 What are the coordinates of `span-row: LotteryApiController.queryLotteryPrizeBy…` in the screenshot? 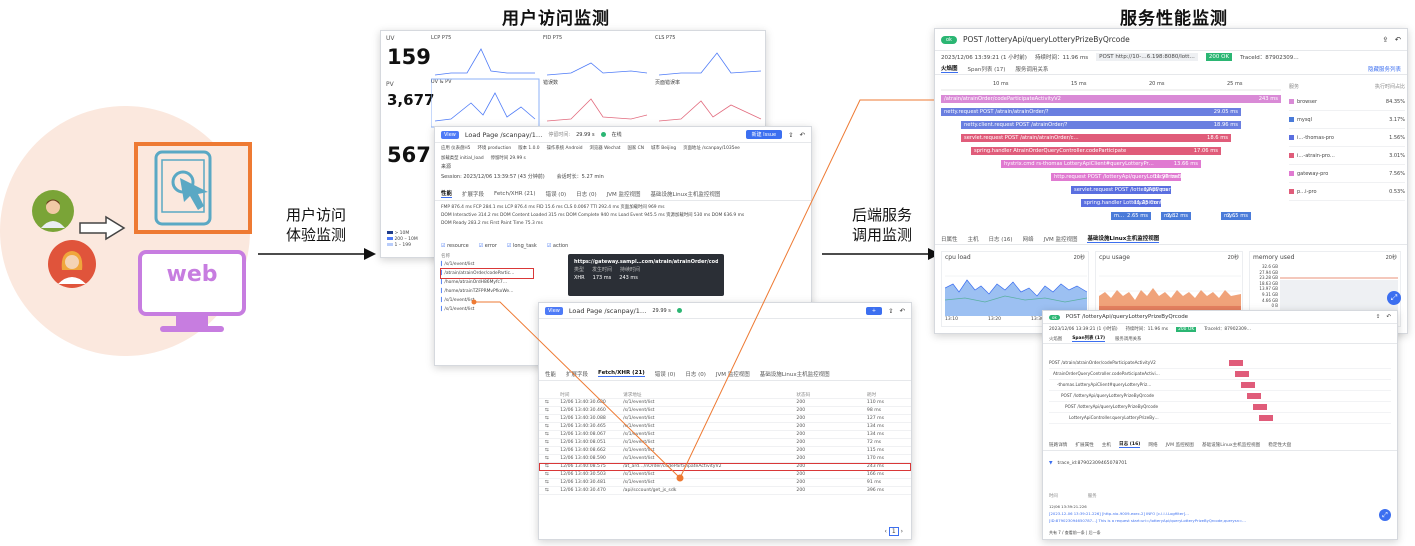 It's located at (1220, 418).